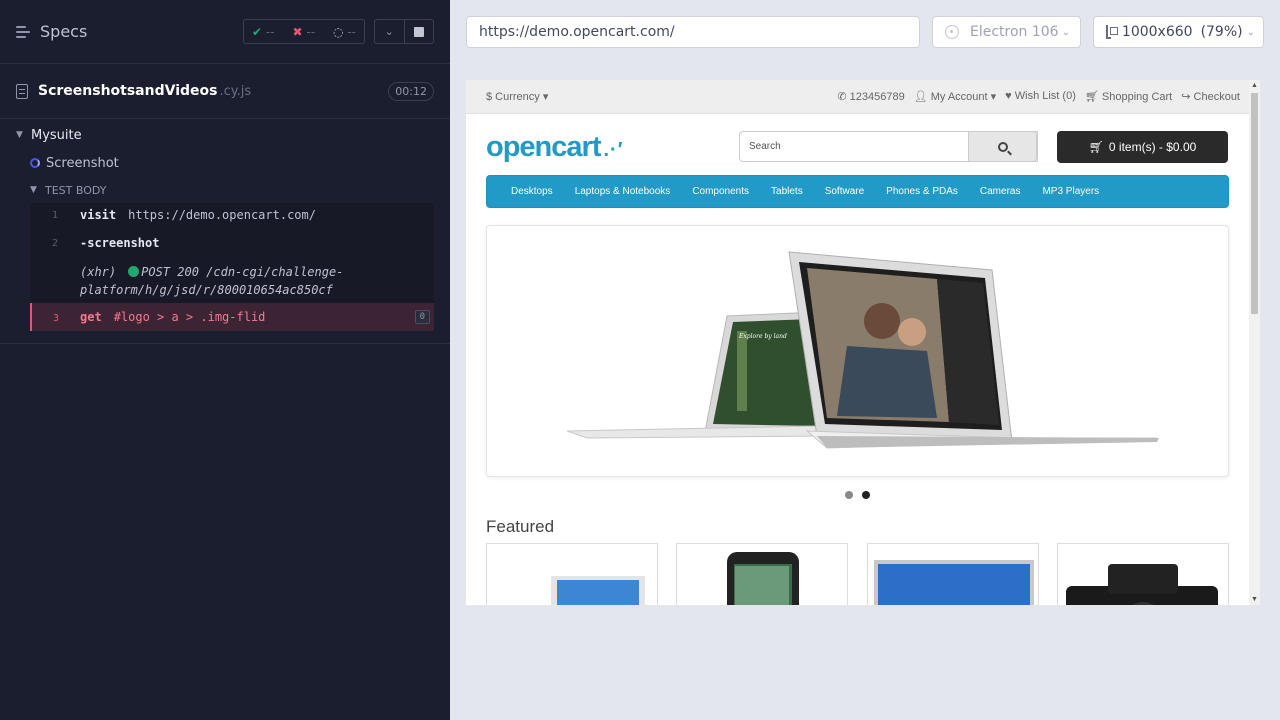  Describe the element at coordinates (1142, 584) in the screenshot. I see `camera-product-image` at that location.